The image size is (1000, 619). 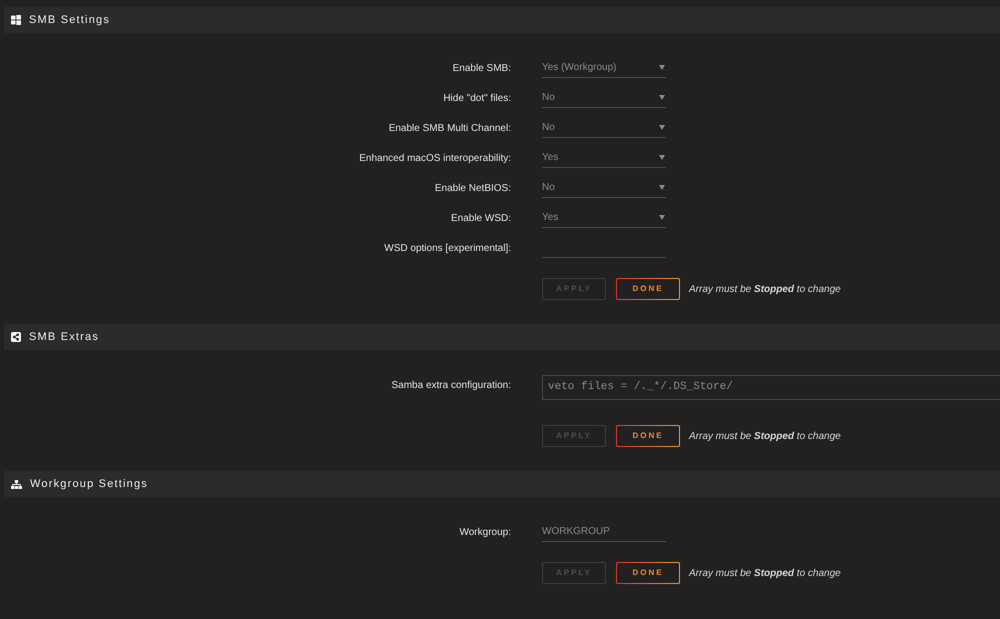 What do you see at coordinates (69, 20) in the screenshot?
I see `section-title: SMB Settings` at bounding box center [69, 20].